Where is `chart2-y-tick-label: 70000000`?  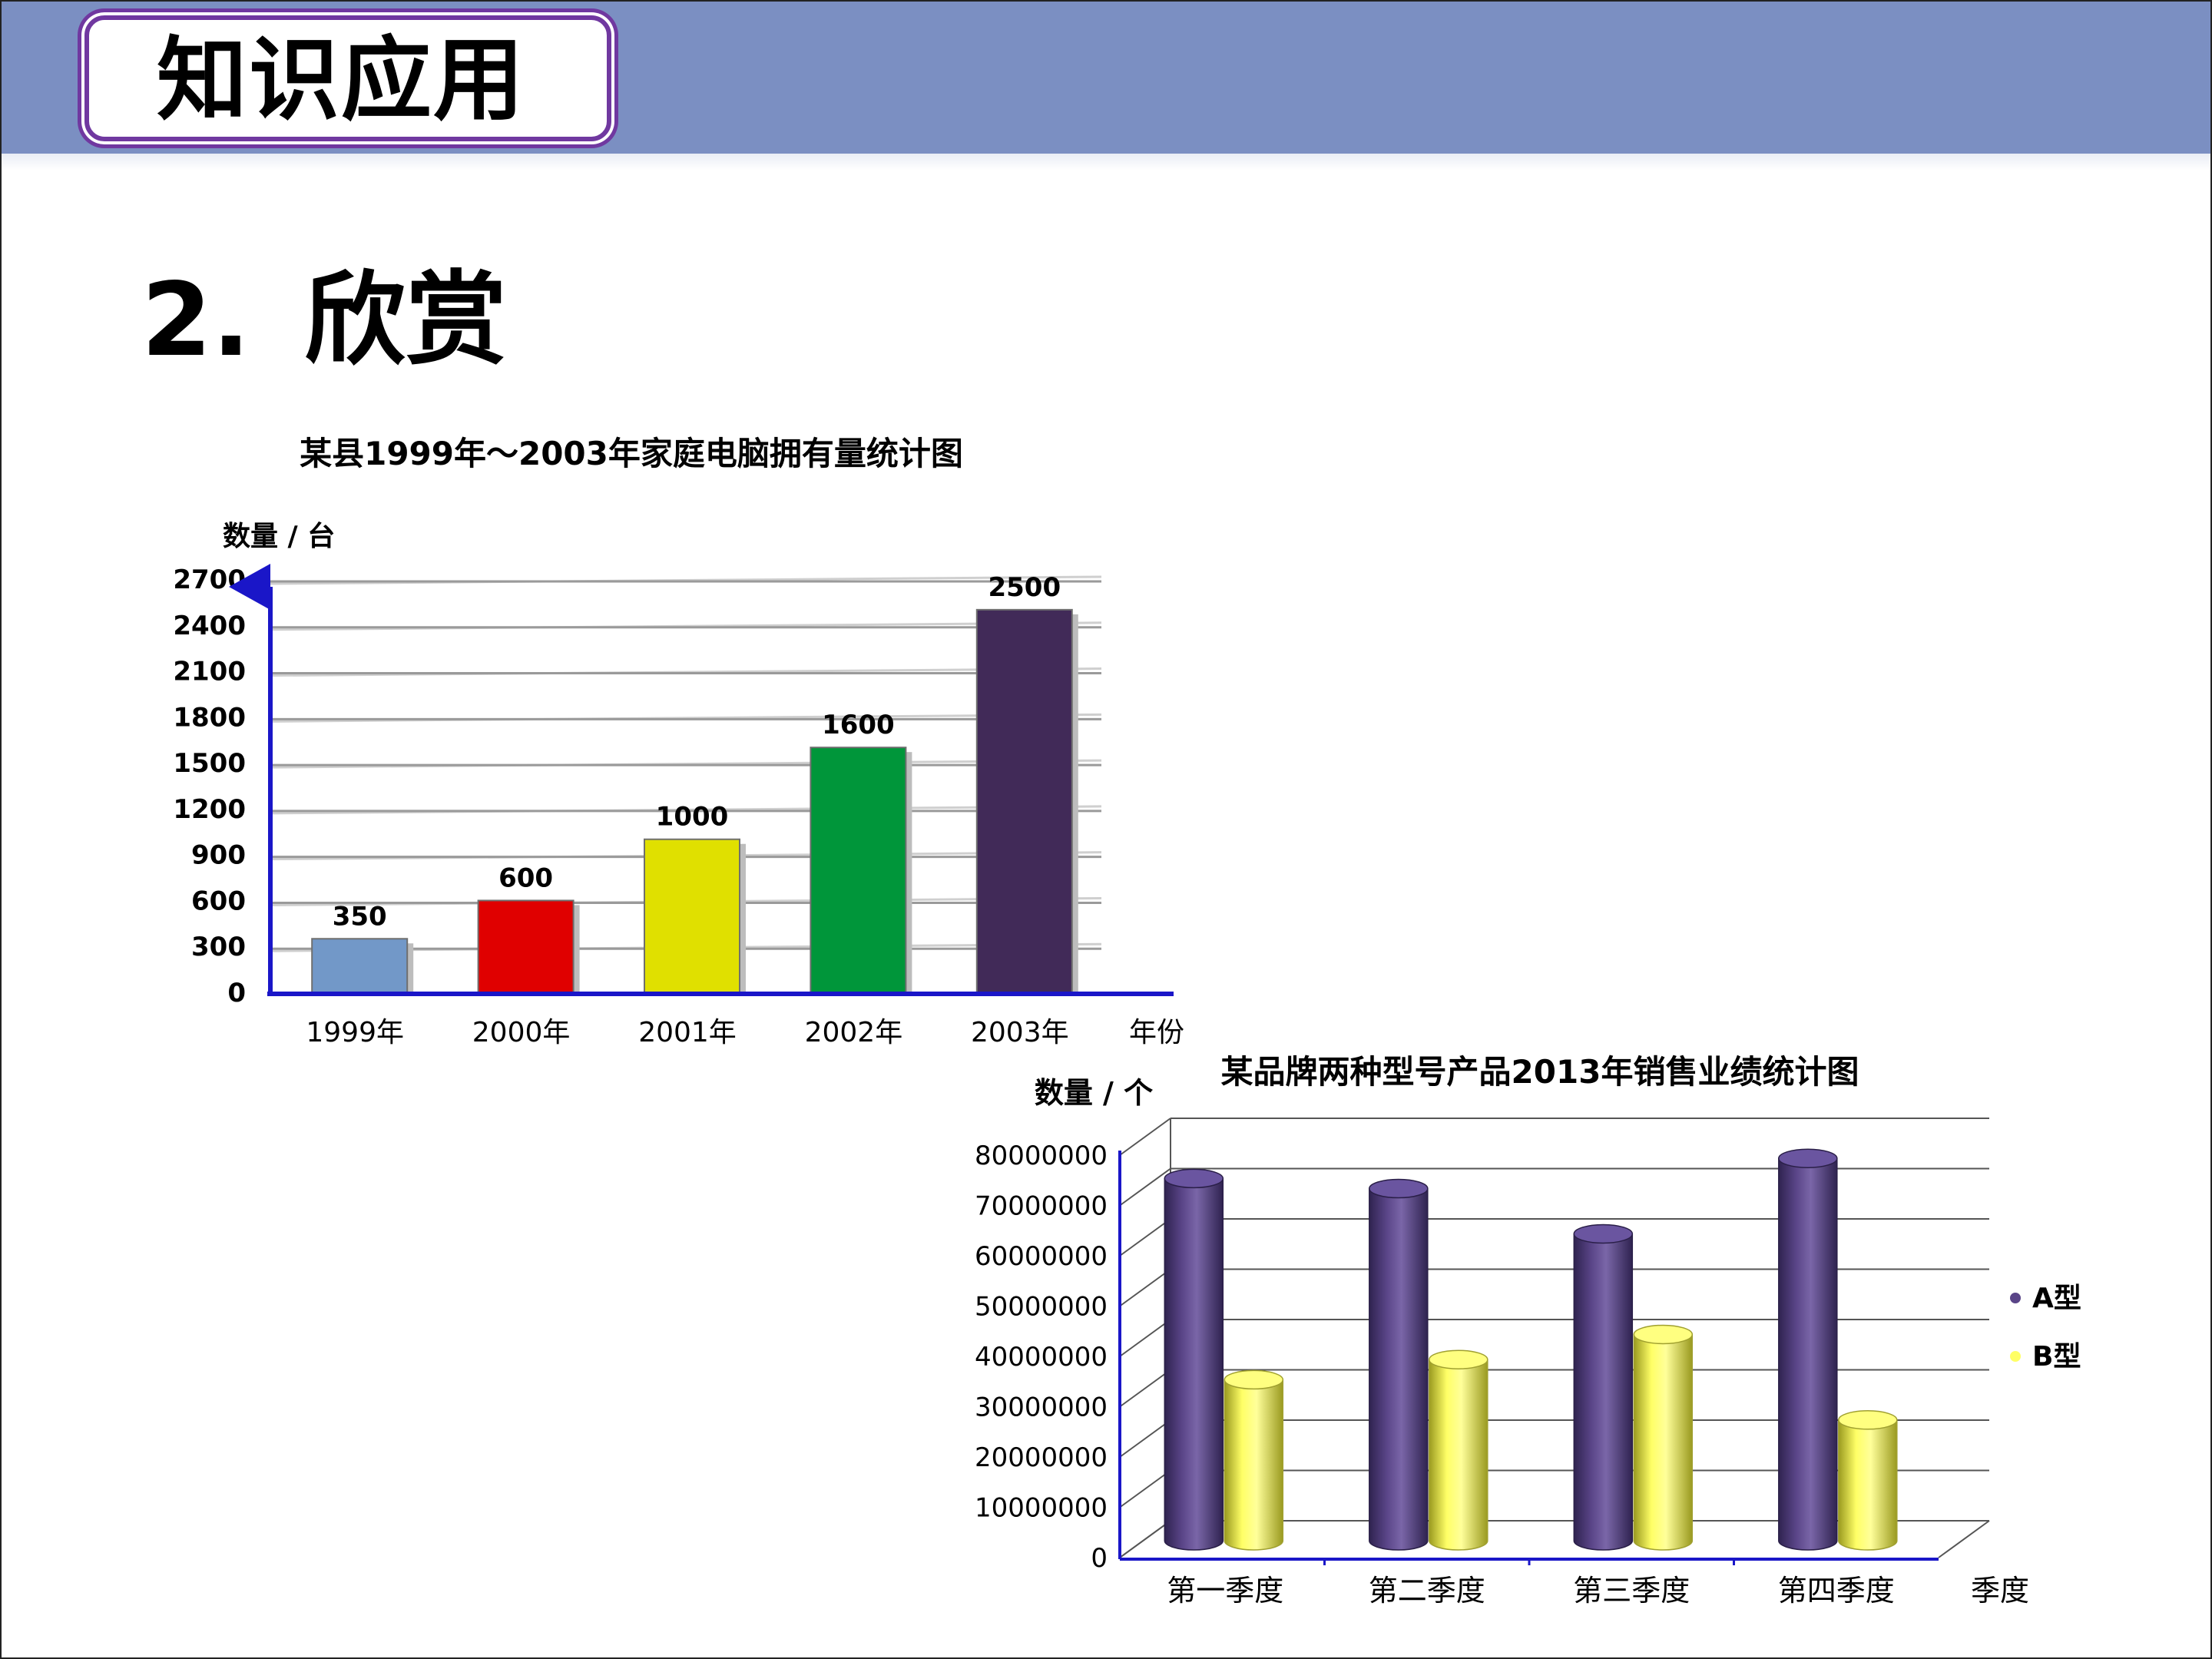
chart2-y-tick-label: 70000000 is located at coordinates (1041, 1206).